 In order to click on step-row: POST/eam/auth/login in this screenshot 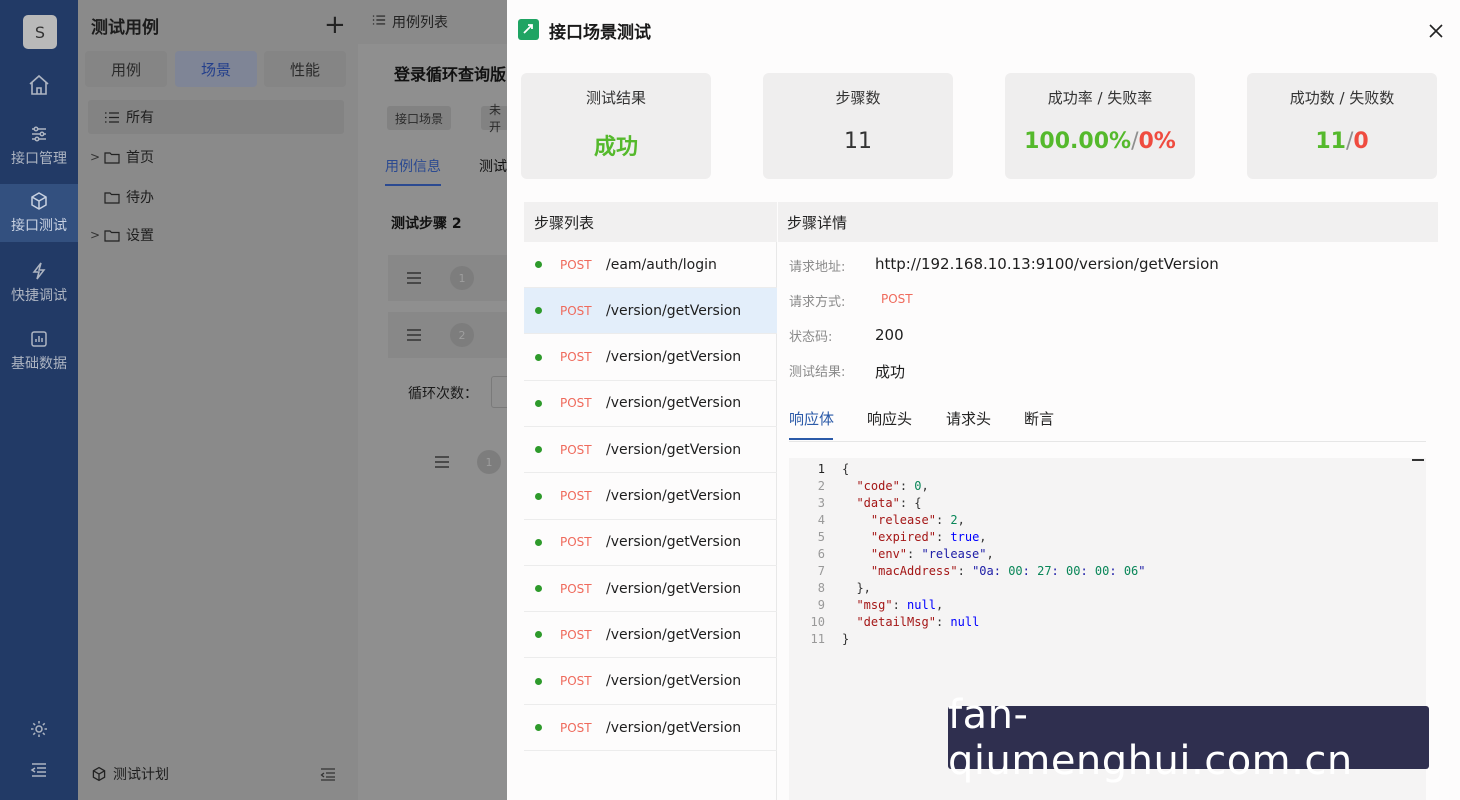, I will do `click(650, 265)`.